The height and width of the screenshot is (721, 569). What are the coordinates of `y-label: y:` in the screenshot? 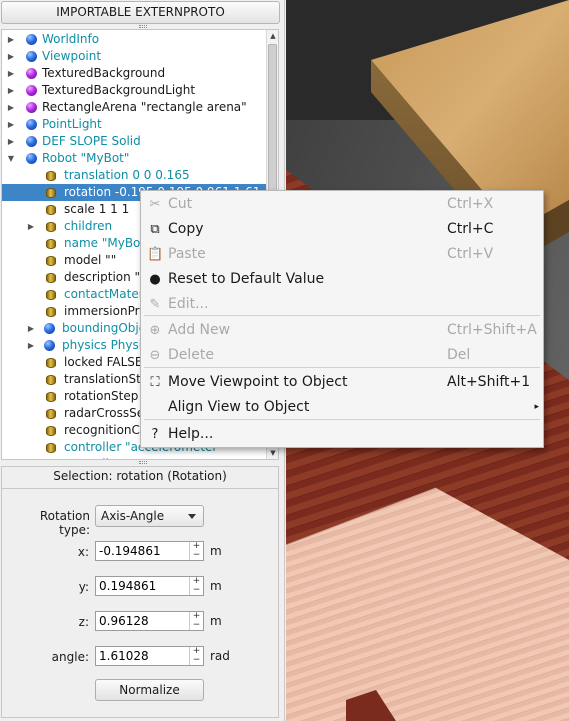 It's located at (83, 587).